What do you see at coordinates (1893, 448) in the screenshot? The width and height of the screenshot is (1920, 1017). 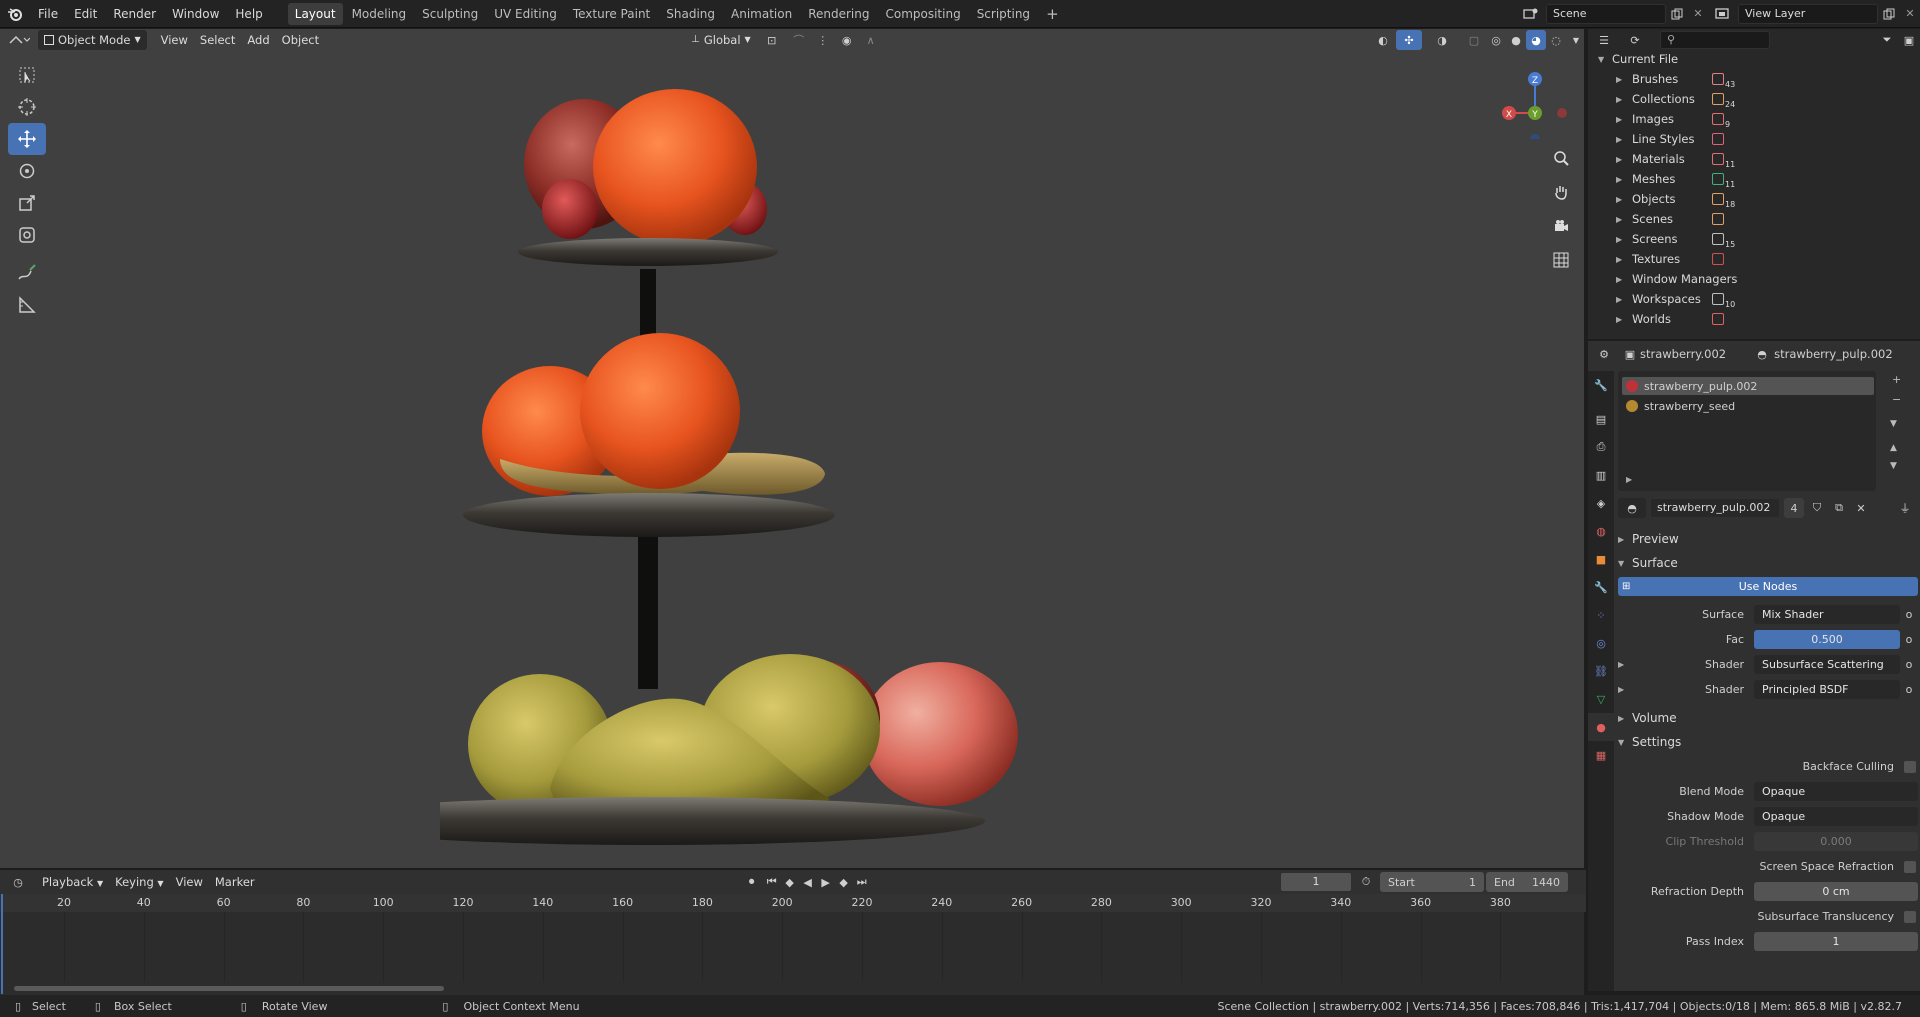 I see `move-up-icon: ▲` at bounding box center [1893, 448].